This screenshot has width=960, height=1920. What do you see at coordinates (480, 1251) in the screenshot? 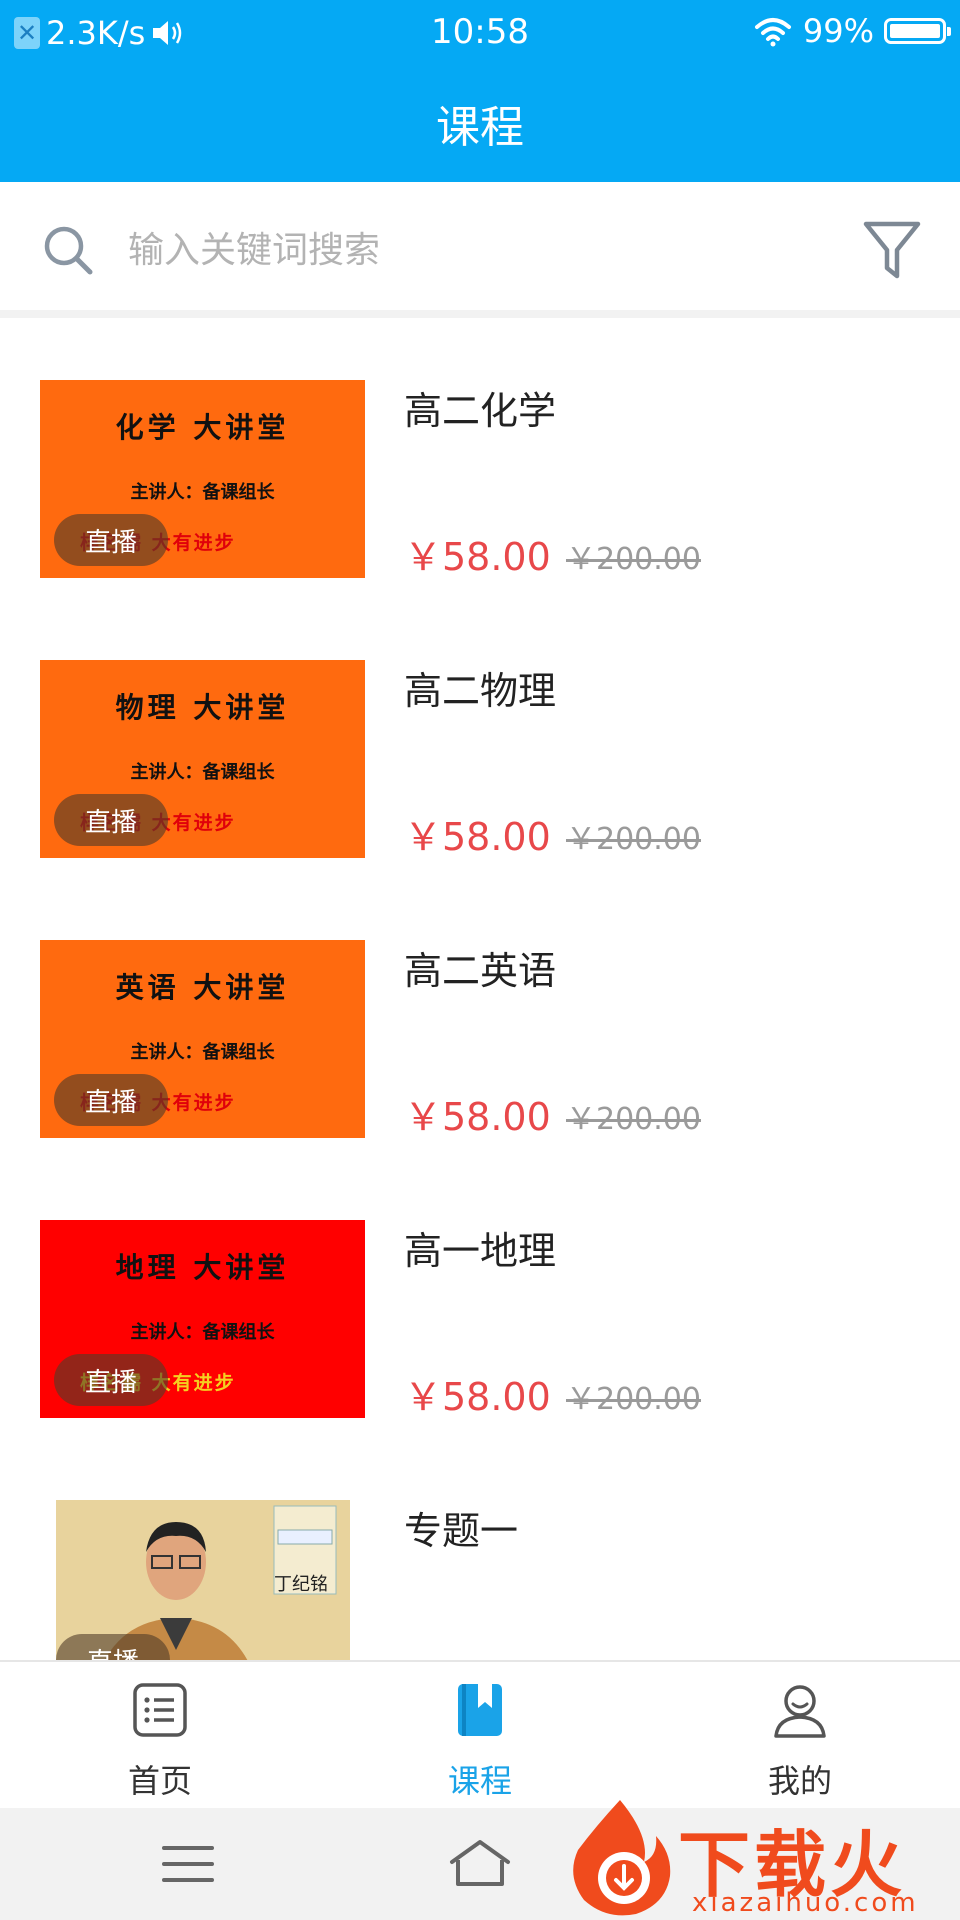
I see `course-title: 高一地理` at bounding box center [480, 1251].